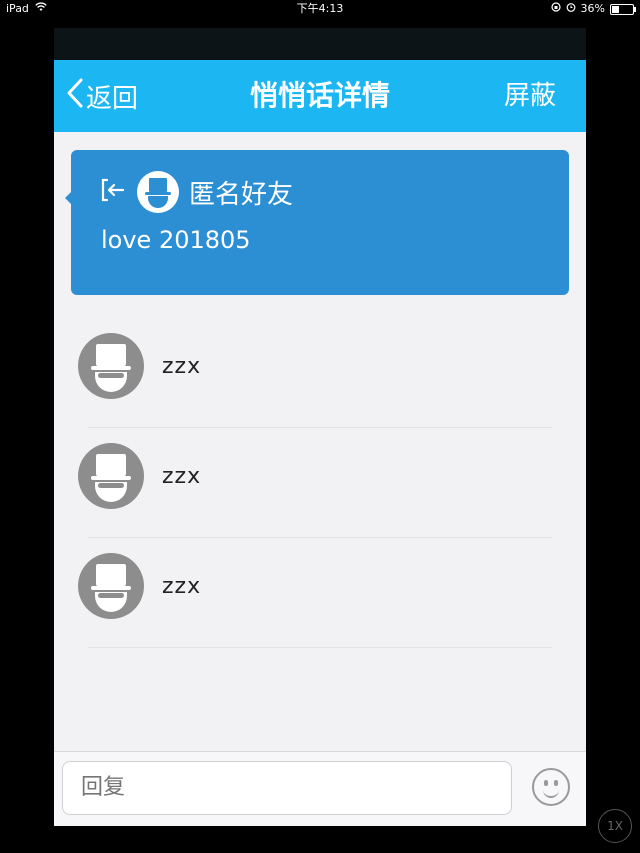  I want to click on status-right: 36%, so click(593, 9).